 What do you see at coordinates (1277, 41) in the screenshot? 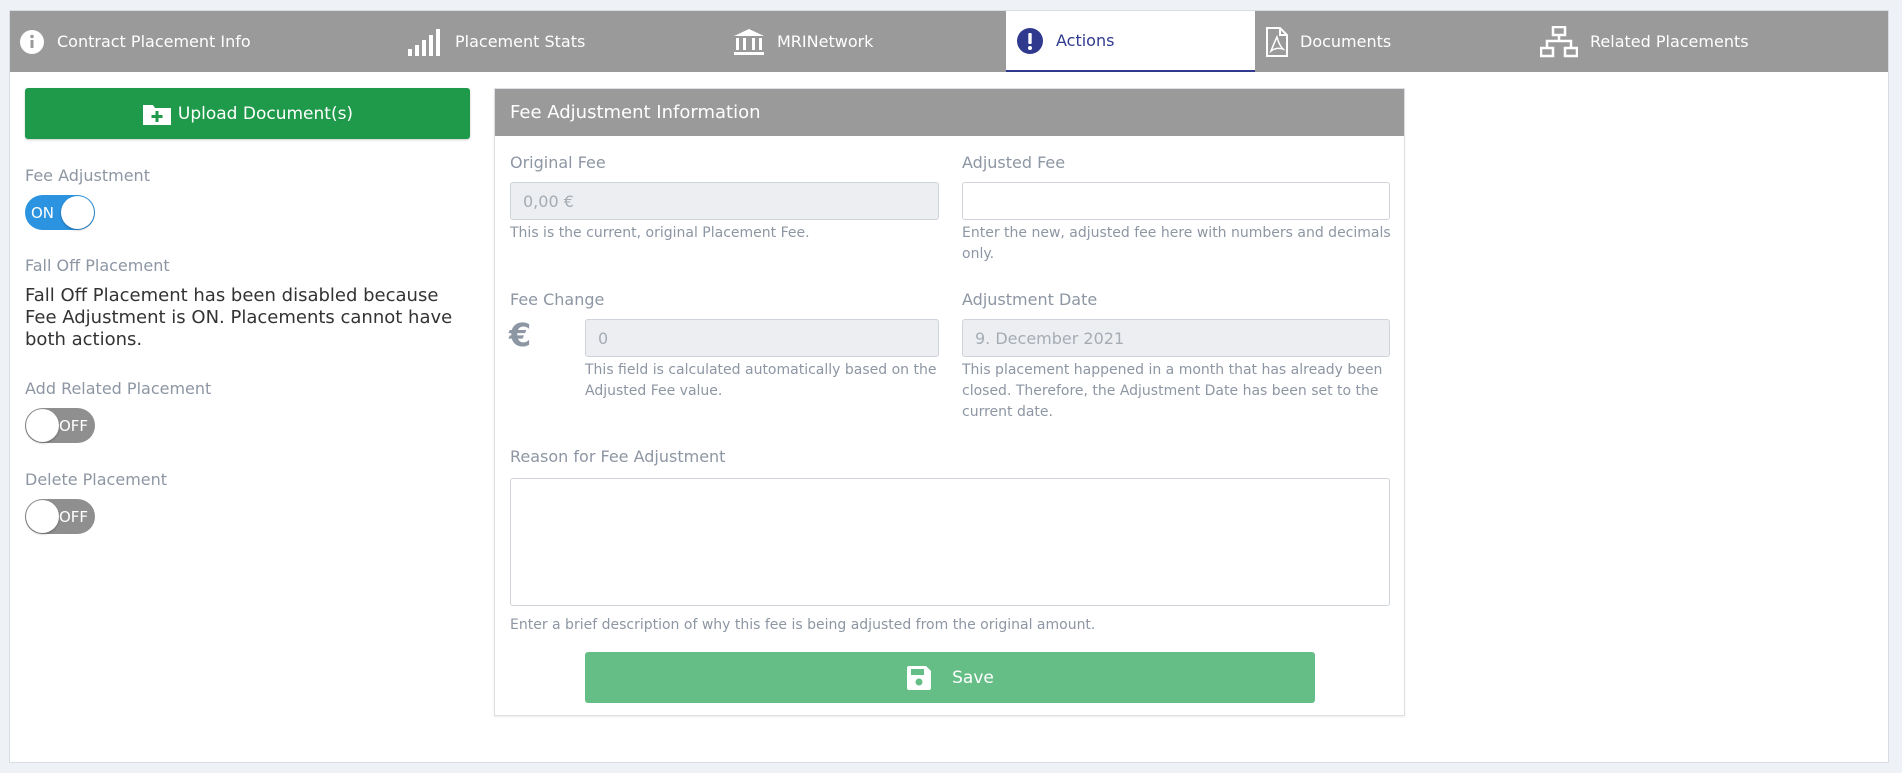
I see `pdf-file-icon` at bounding box center [1277, 41].